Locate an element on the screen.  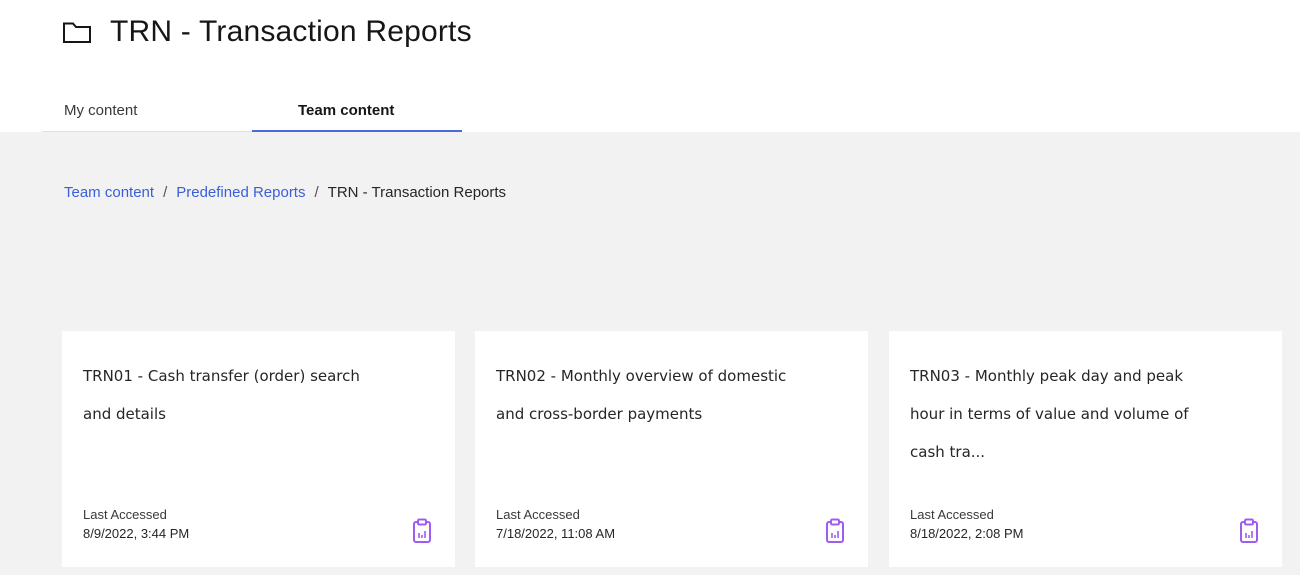
tab-my-content: My content is located at coordinates (147, 111).